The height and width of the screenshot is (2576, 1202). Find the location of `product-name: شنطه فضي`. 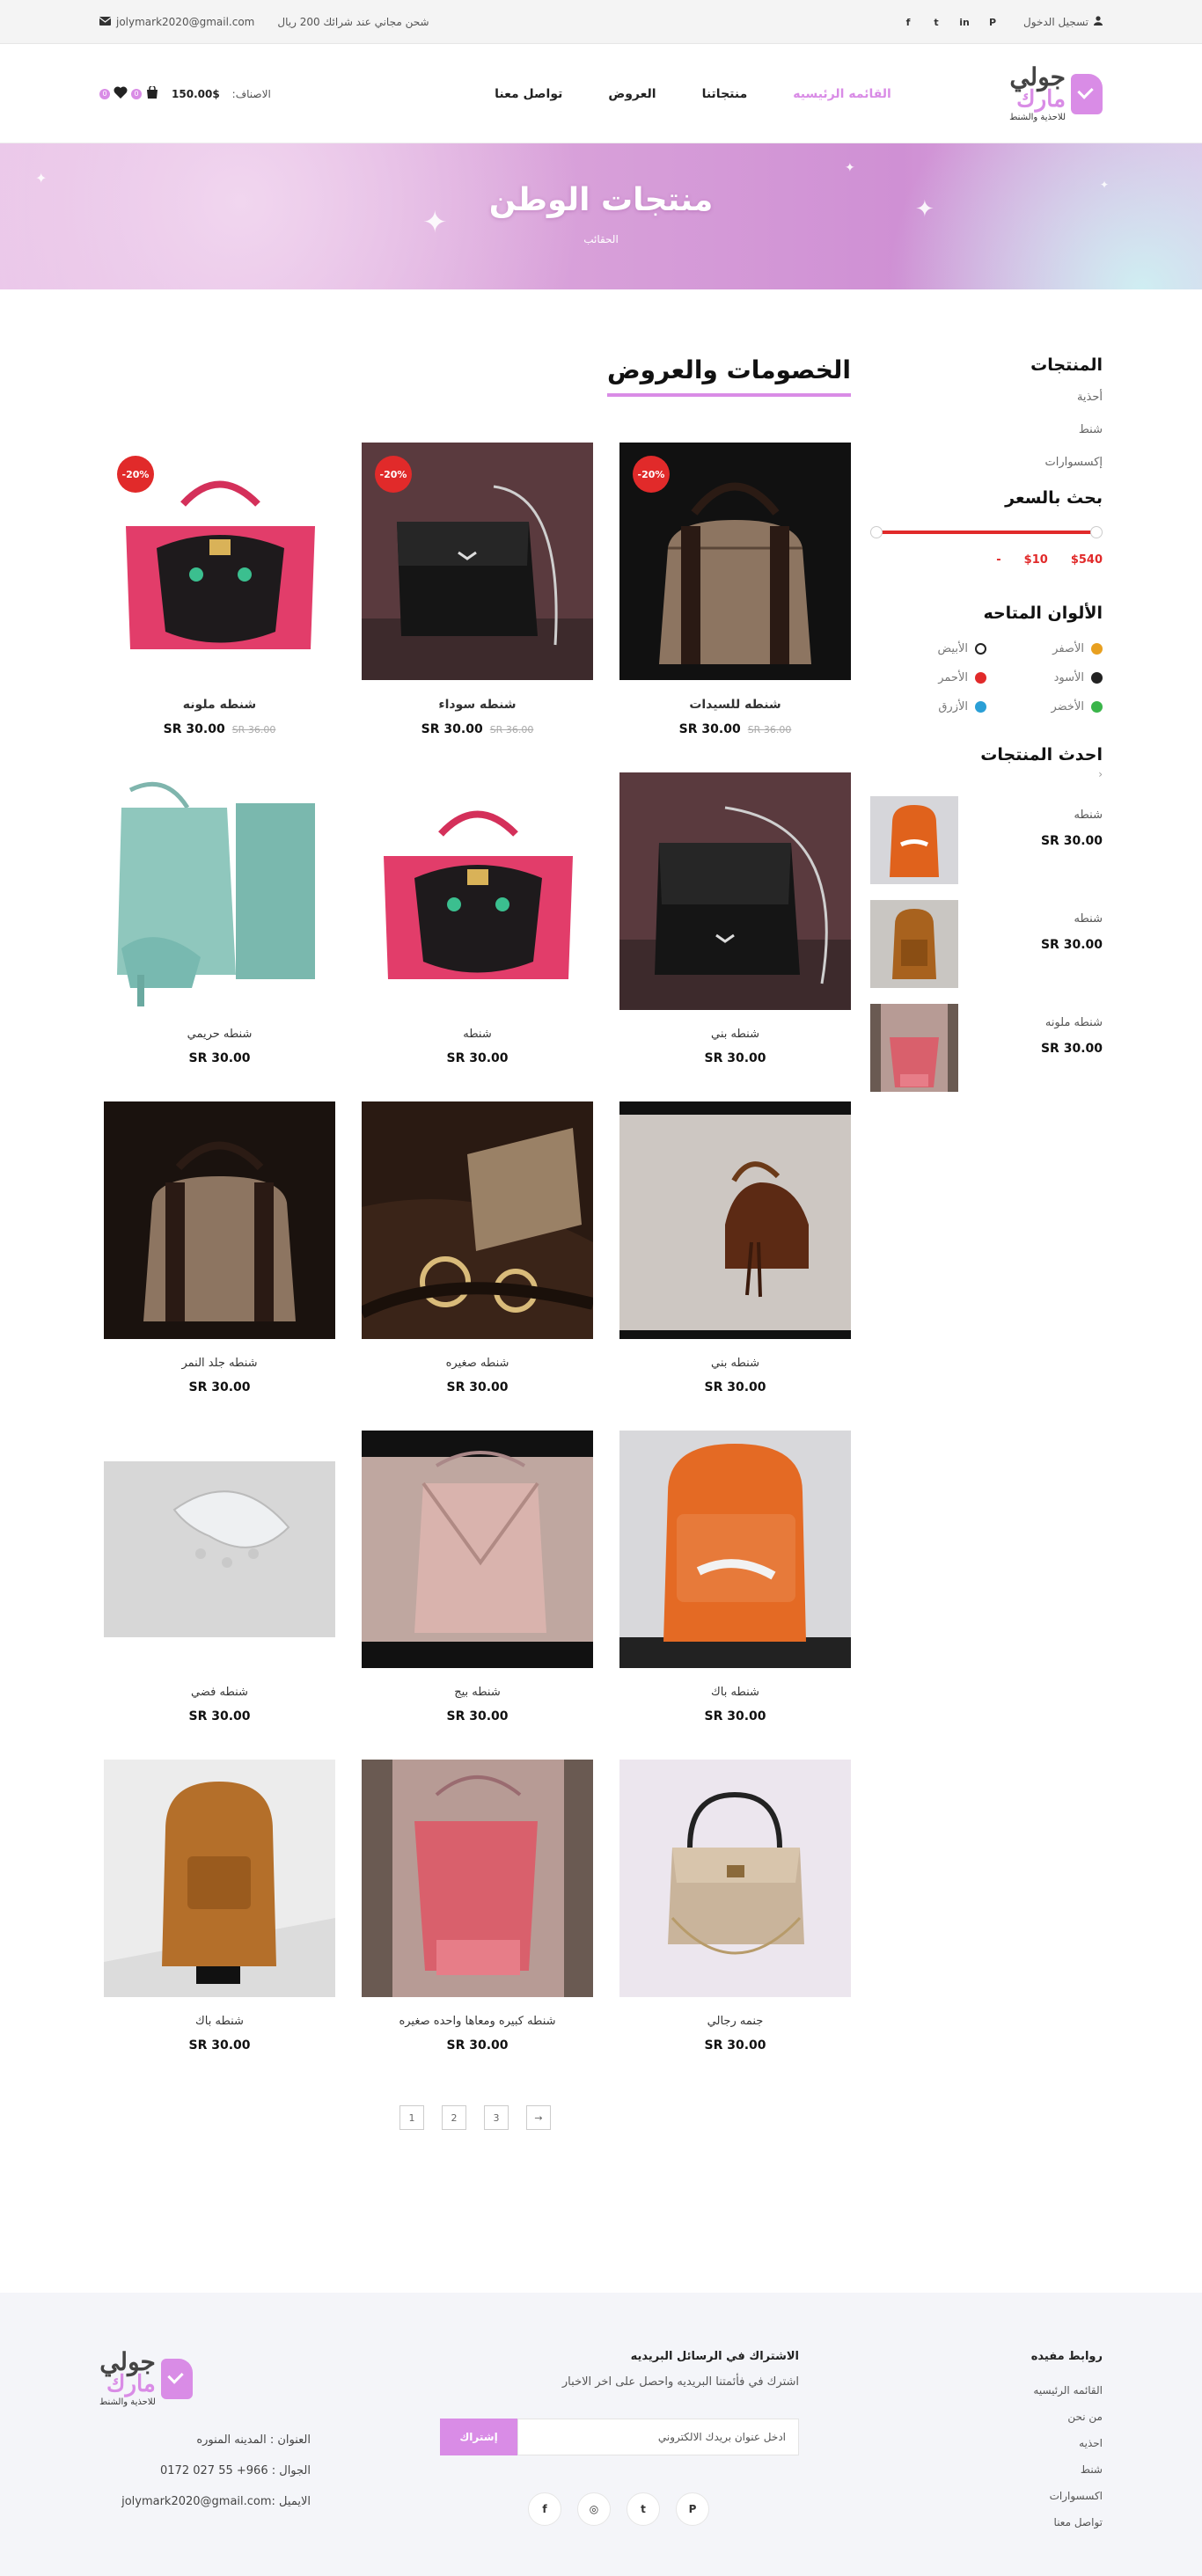

product-name: شنطه فضي is located at coordinates (220, 1692).